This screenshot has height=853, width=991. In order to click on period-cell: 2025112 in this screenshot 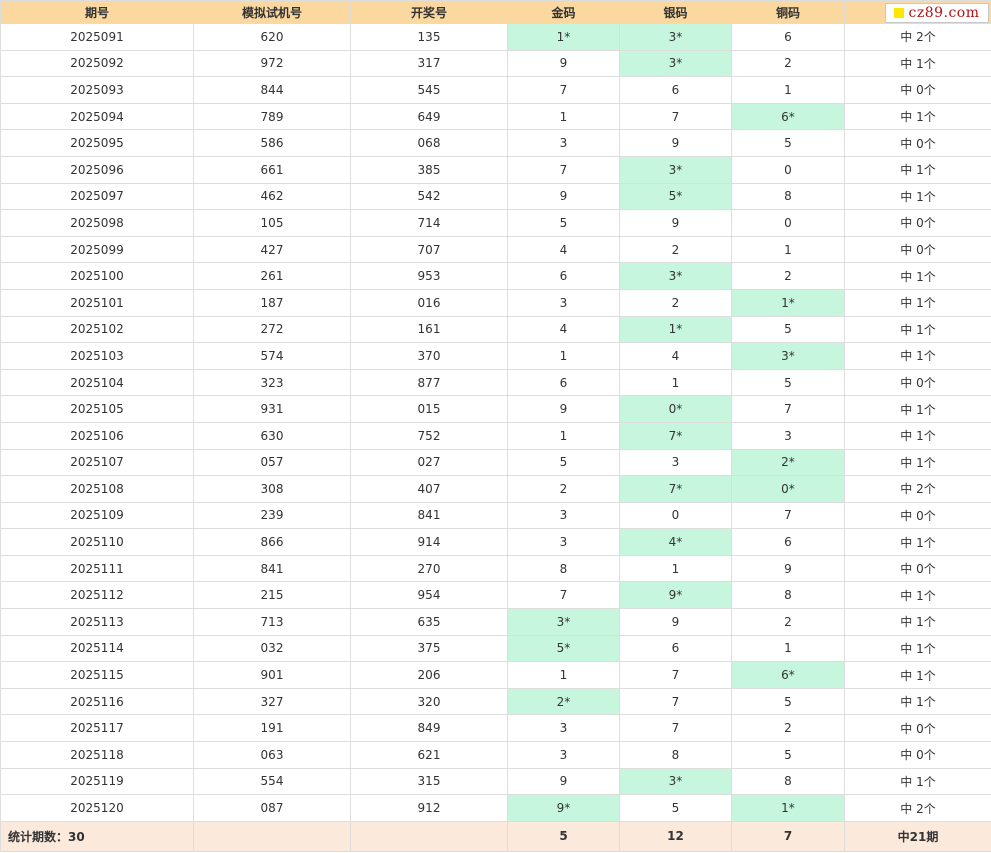, I will do `click(97, 595)`.